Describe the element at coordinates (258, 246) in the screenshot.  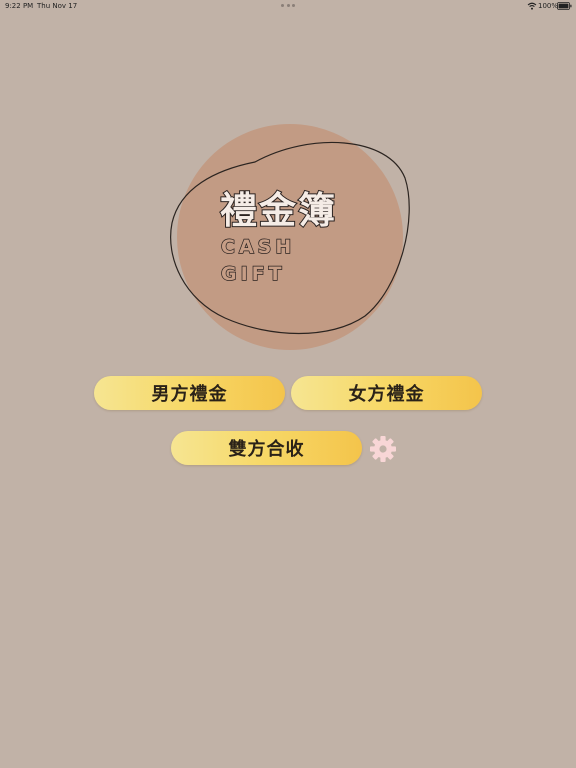
I see `logo-subtitle-cash: CASH` at that location.